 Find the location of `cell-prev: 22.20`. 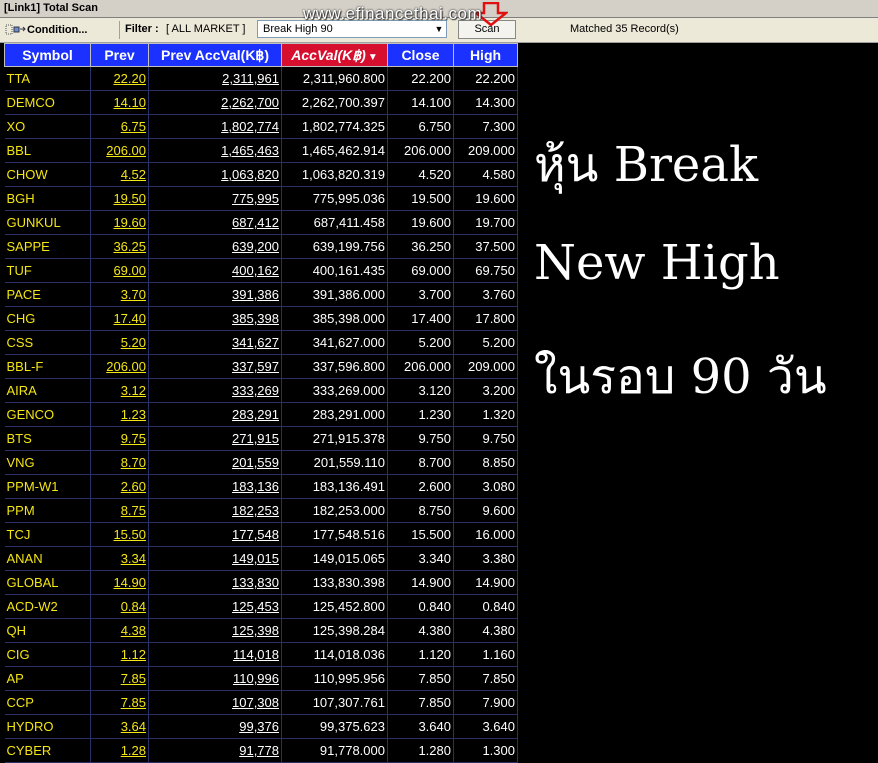

cell-prev: 22.20 is located at coordinates (119, 78).